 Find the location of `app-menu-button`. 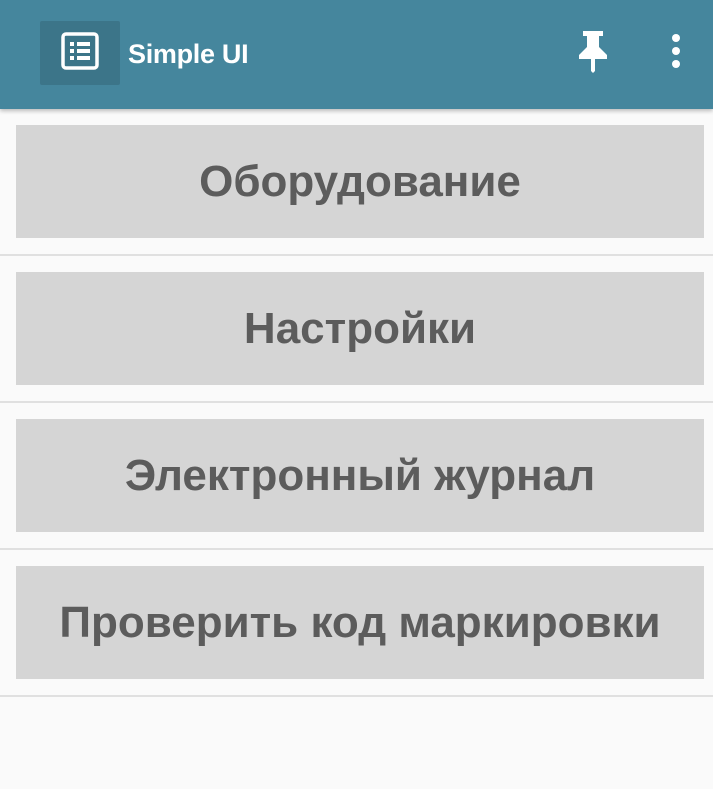

app-menu-button is located at coordinates (80, 53).